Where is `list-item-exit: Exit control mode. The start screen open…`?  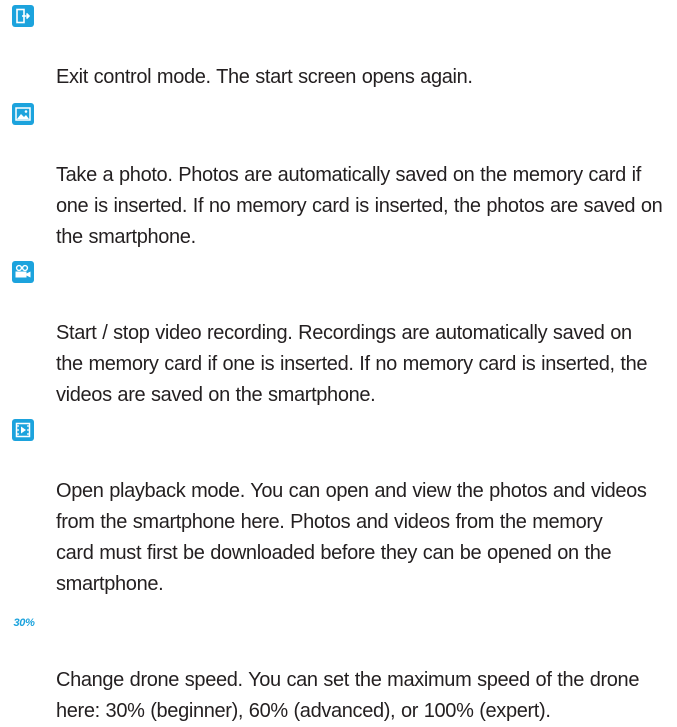 list-item-exit: Exit control mode. The start screen open… is located at coordinates (338, 46).